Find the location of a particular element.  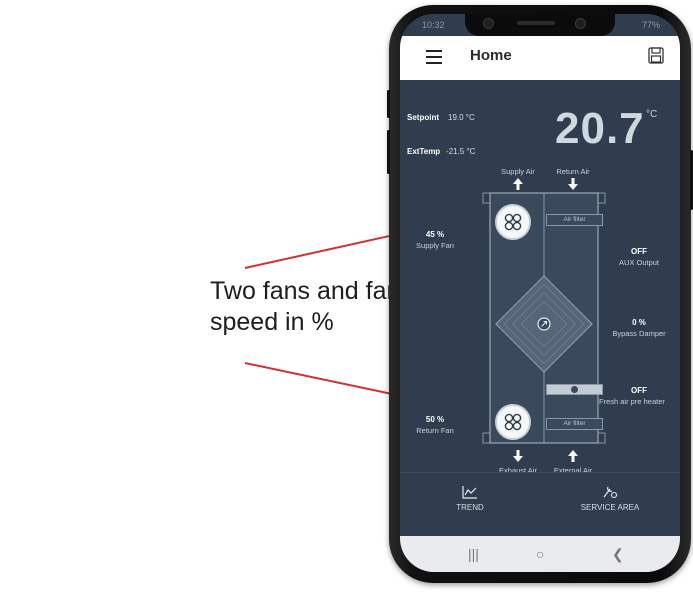

service-area-tab: SERVICE AREA is located at coordinates (610, 503).